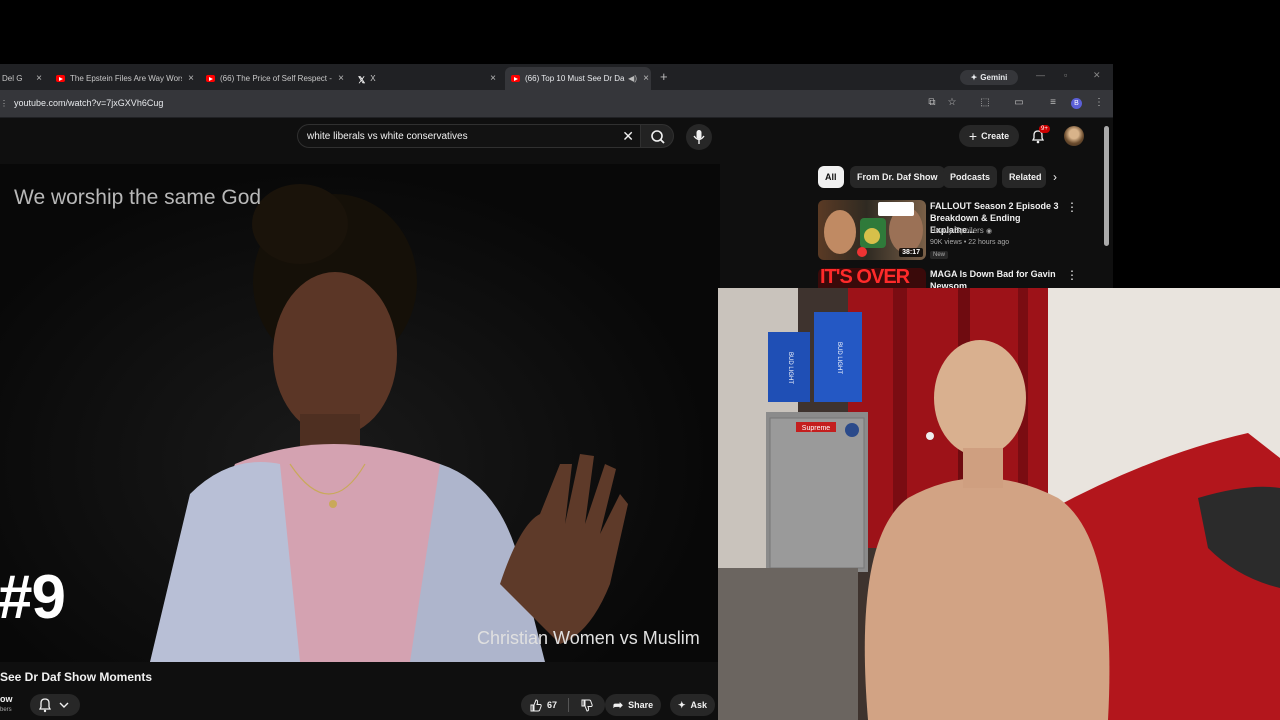 The image size is (1280, 720). What do you see at coordinates (1000, 278) in the screenshot?
I see `recommendation-title: MAGA Is Down Bad for Gavin Newsom` at bounding box center [1000, 278].